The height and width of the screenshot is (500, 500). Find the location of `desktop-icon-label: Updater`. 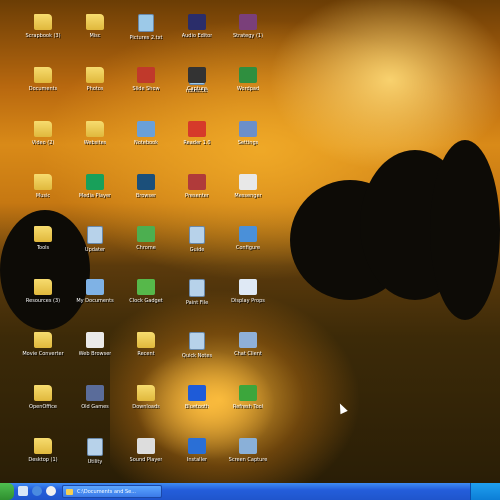

desktop-icon-label: Updater is located at coordinates (95, 250).